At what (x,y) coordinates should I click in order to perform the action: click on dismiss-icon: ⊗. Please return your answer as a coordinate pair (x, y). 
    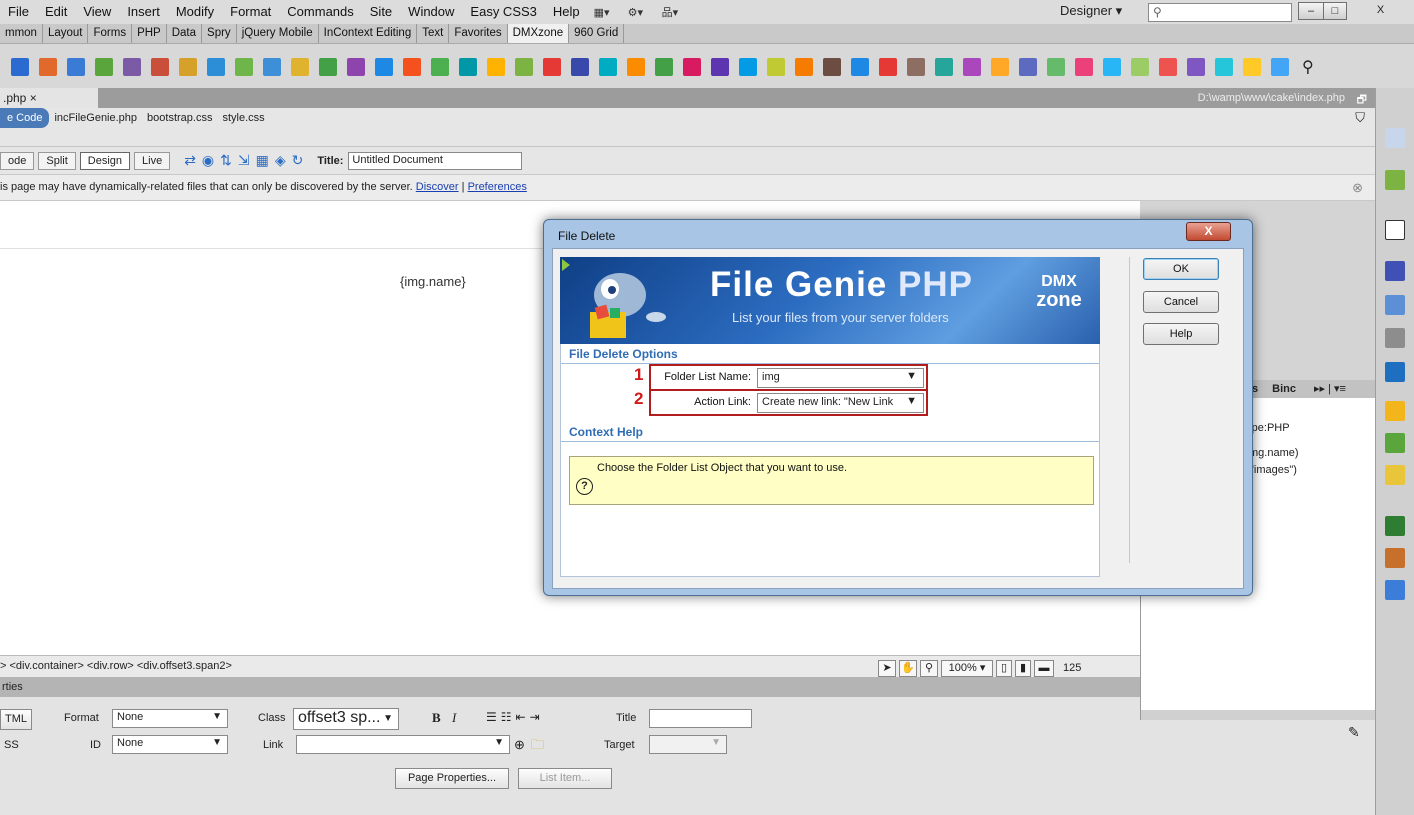
    Looking at the image, I should click on (1357, 187).